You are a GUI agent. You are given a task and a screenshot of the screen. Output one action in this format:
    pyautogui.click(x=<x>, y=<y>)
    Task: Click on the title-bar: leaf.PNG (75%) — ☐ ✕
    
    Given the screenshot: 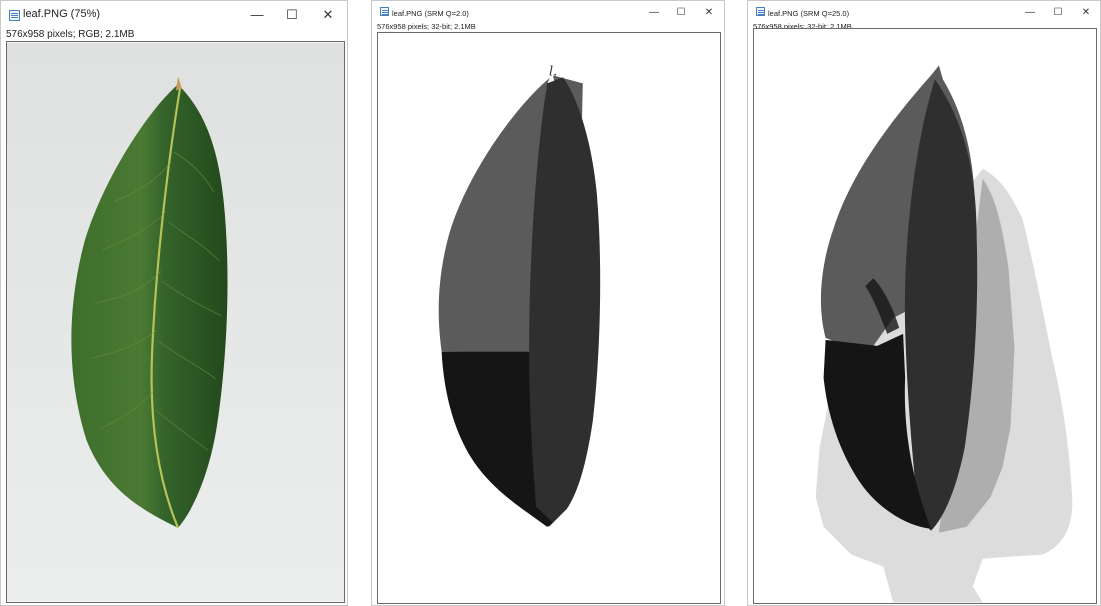 What is the action you would take?
    pyautogui.click(x=174, y=14)
    